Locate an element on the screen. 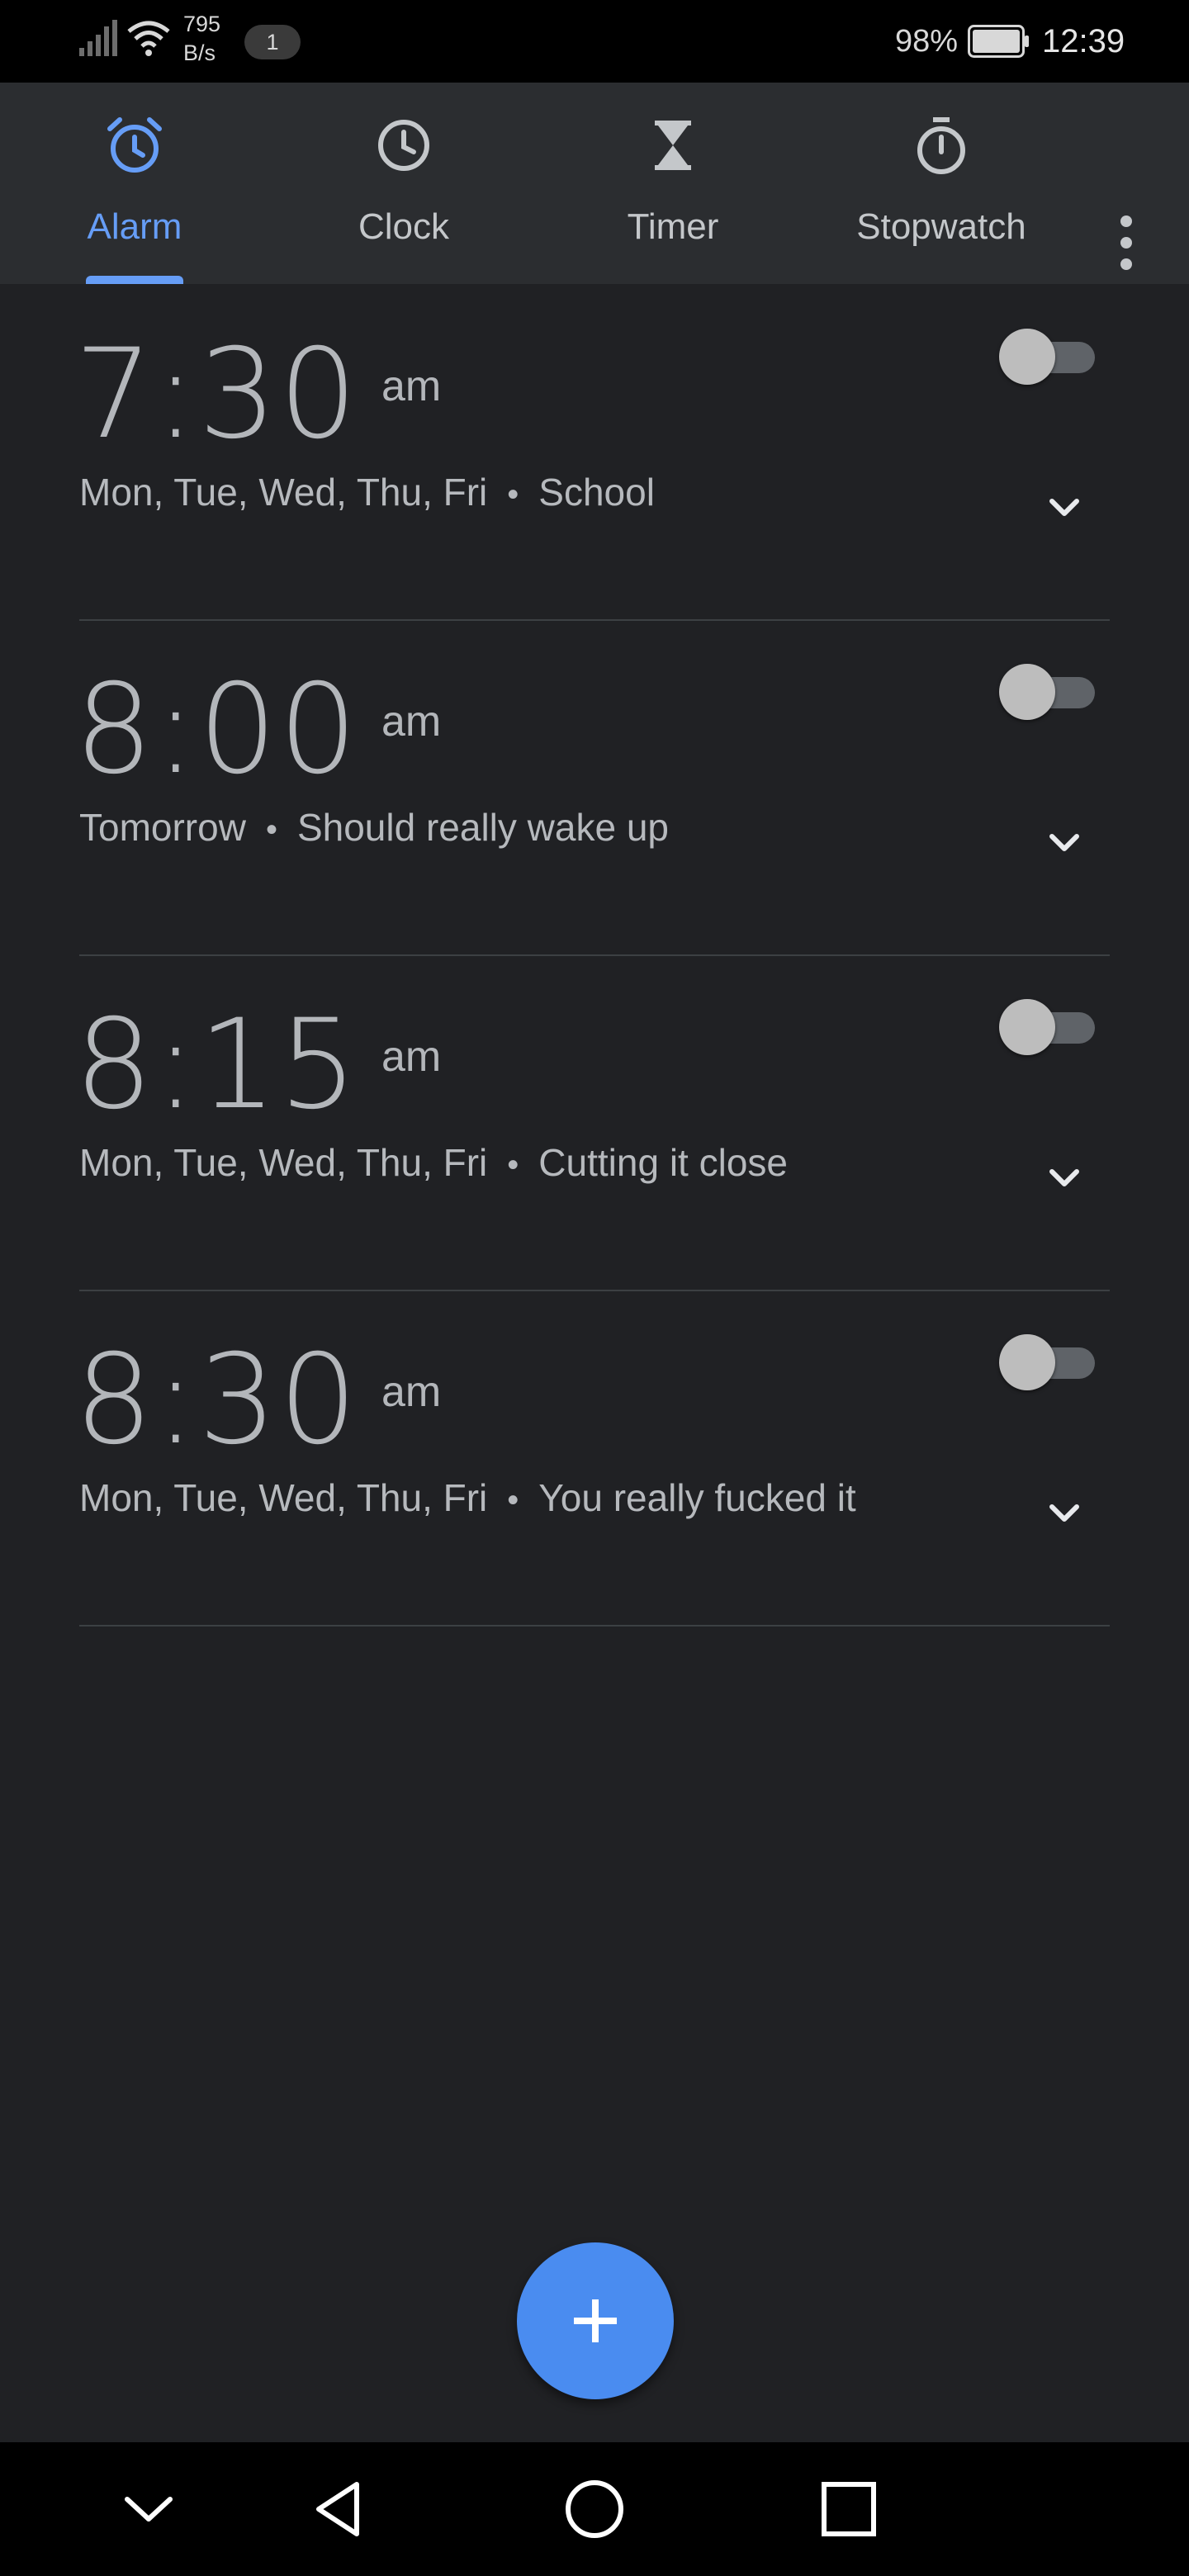  alarm-time: 7:30 is located at coordinates (216, 395).